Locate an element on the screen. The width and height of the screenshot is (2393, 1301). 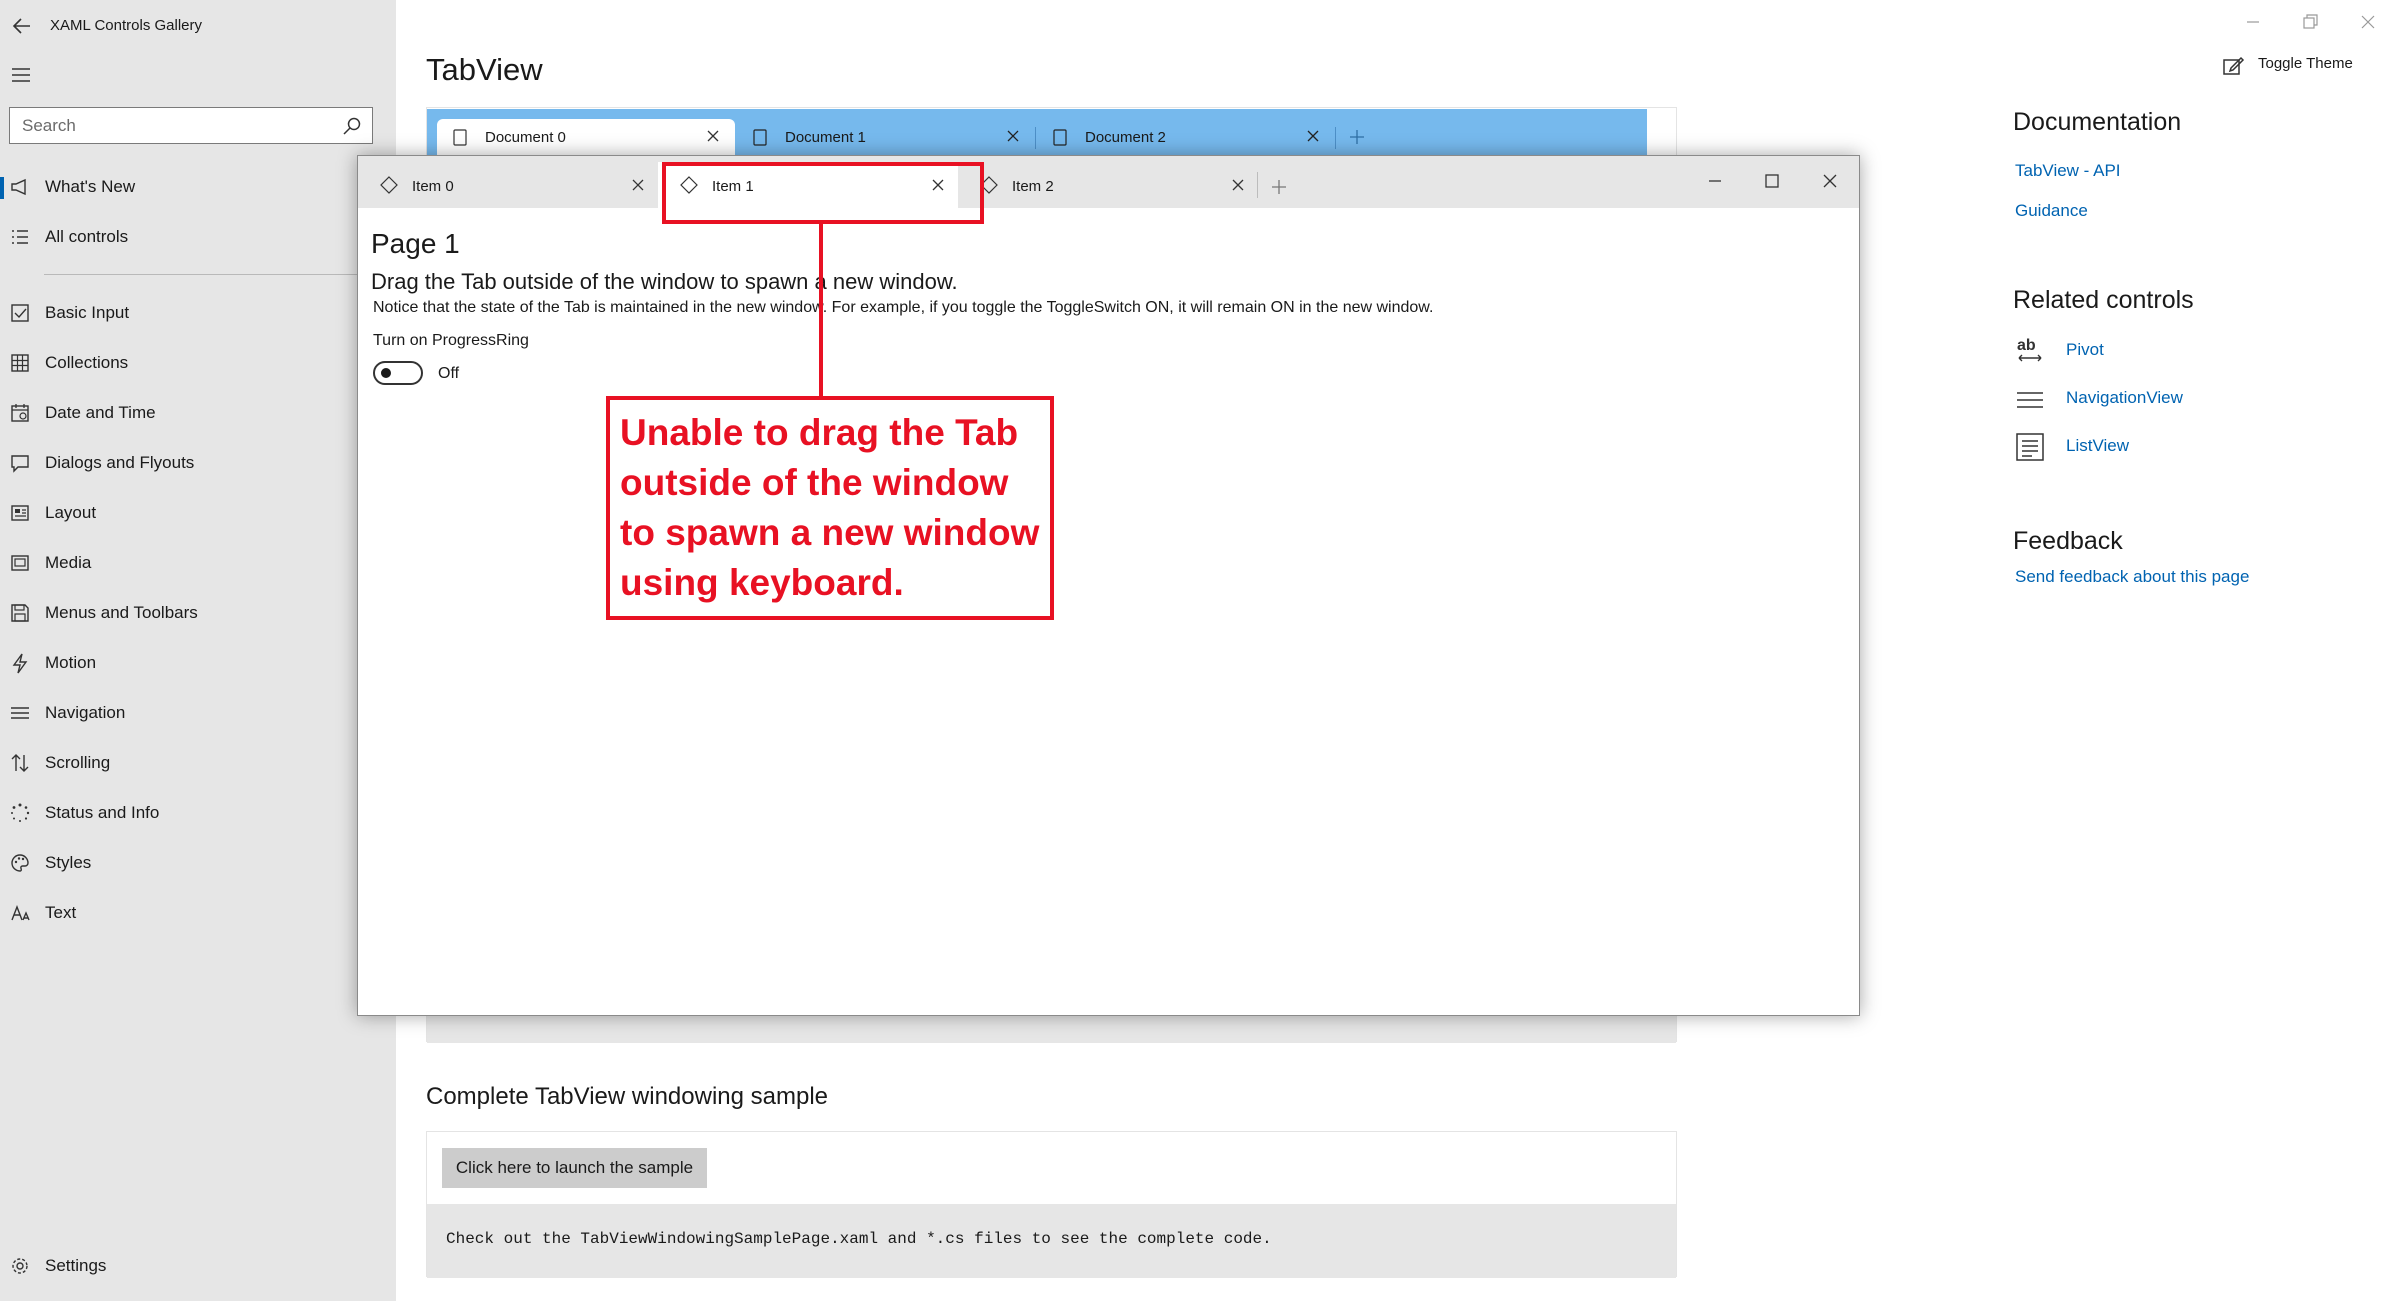
updown-arrows-icon is located at coordinates (20, 763).